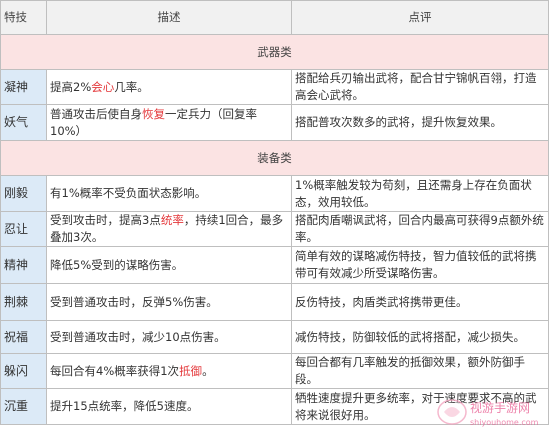  I want to click on skill-name: 荆棘, so click(23, 302).